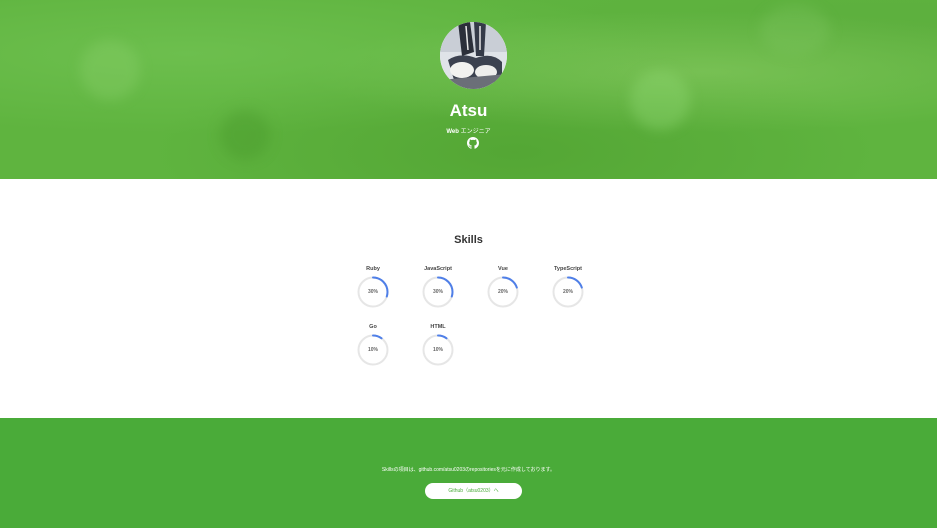  I want to click on skill-html: HTML 10%, so click(438, 344).